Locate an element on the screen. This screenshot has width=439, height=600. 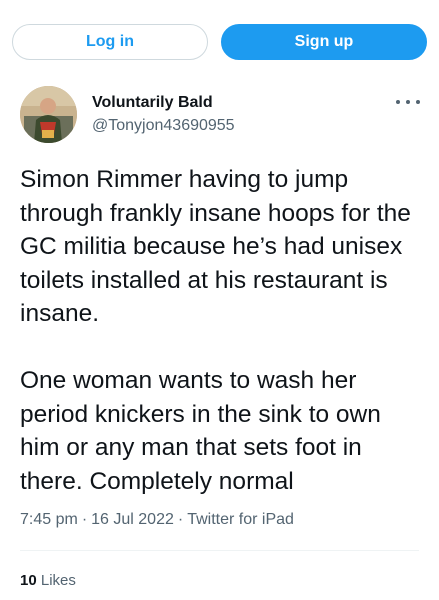
avatar-image is located at coordinates (48, 114).